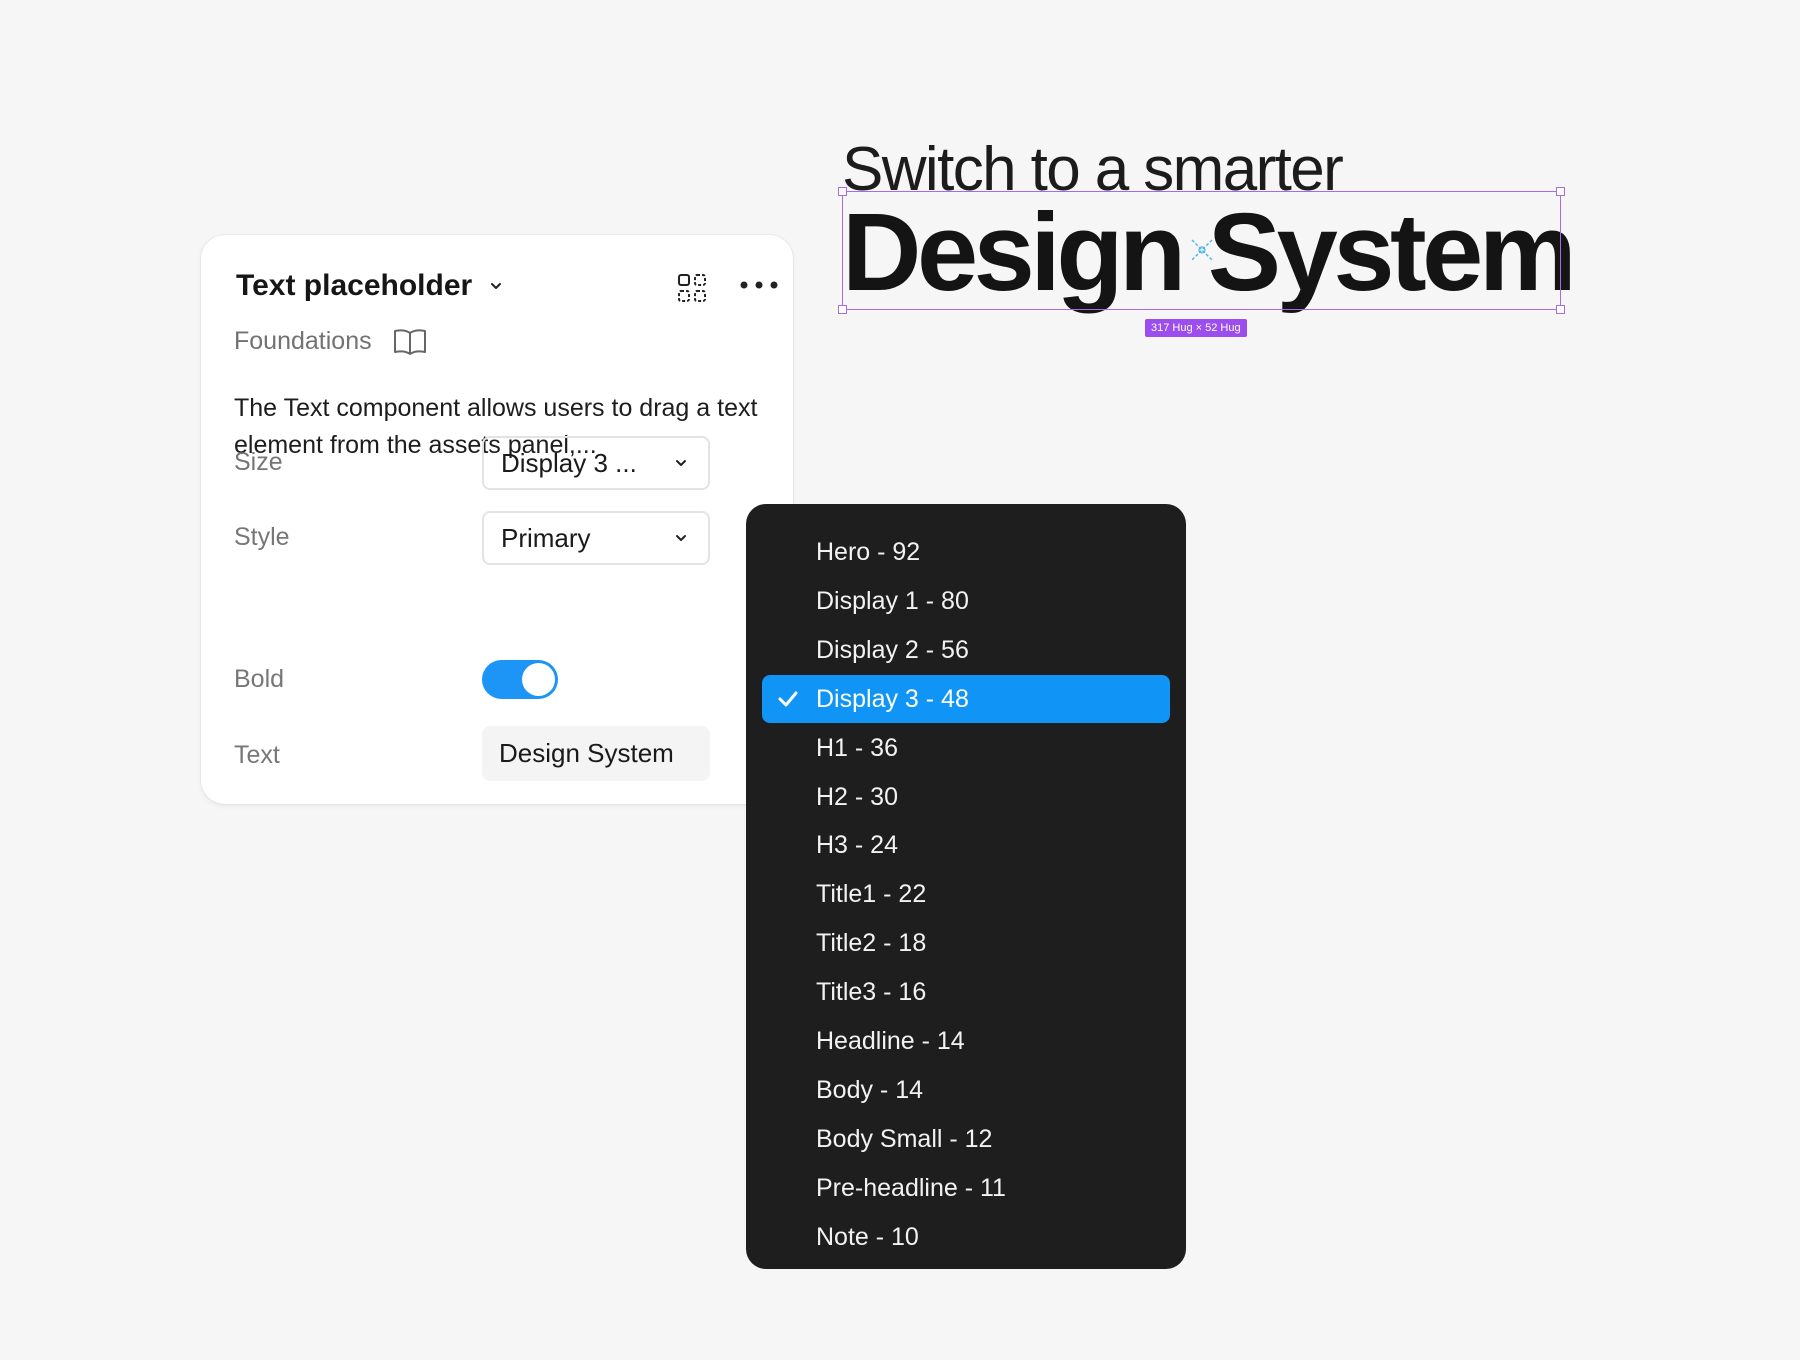 This screenshot has width=1800, height=1360. What do you see at coordinates (857, 796) in the screenshot?
I see `dropdown-item-label: H2 - 30` at bounding box center [857, 796].